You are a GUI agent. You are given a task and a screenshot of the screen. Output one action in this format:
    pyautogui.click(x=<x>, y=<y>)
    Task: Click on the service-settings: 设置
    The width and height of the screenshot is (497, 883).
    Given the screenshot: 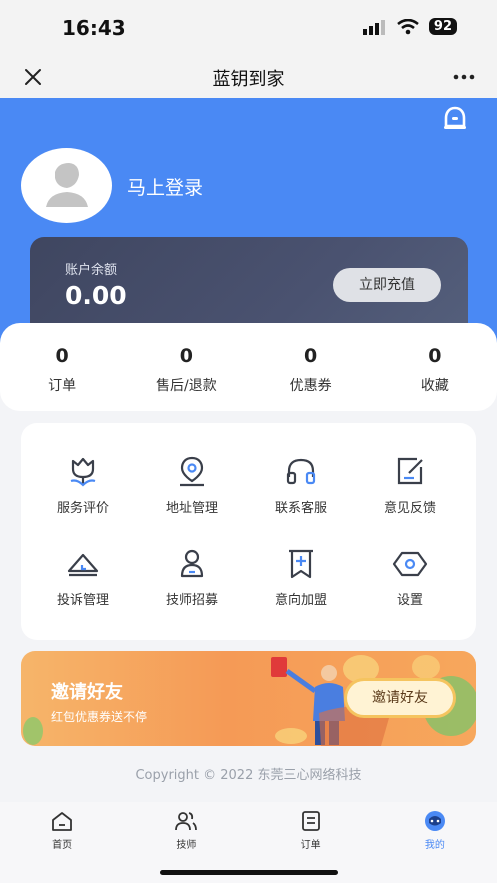 What is the action you would take?
    pyautogui.click(x=410, y=577)
    